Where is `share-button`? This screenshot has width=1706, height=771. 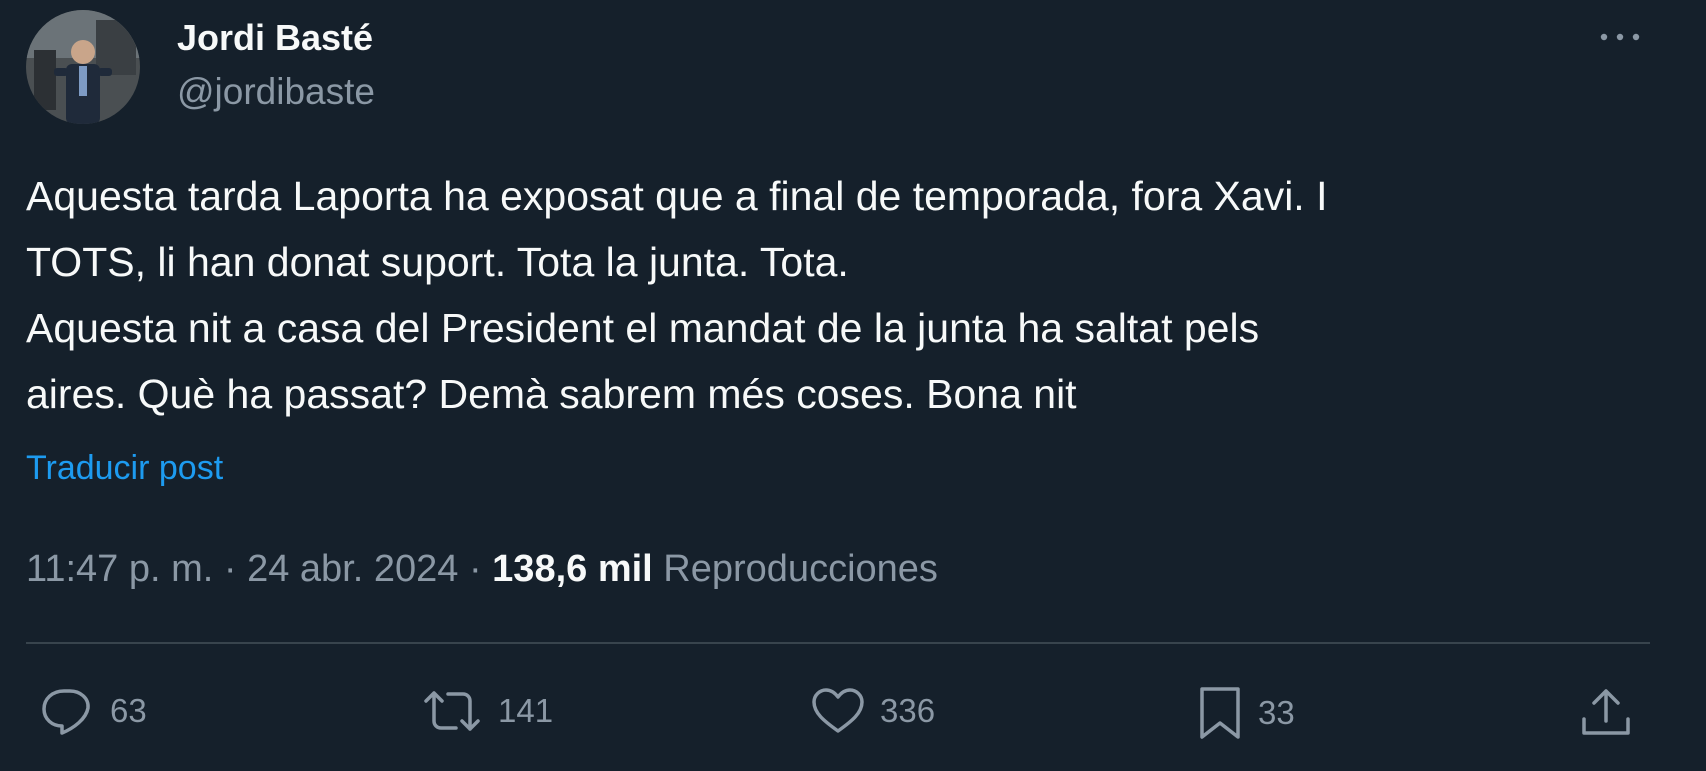
share-button is located at coordinates (1606, 713).